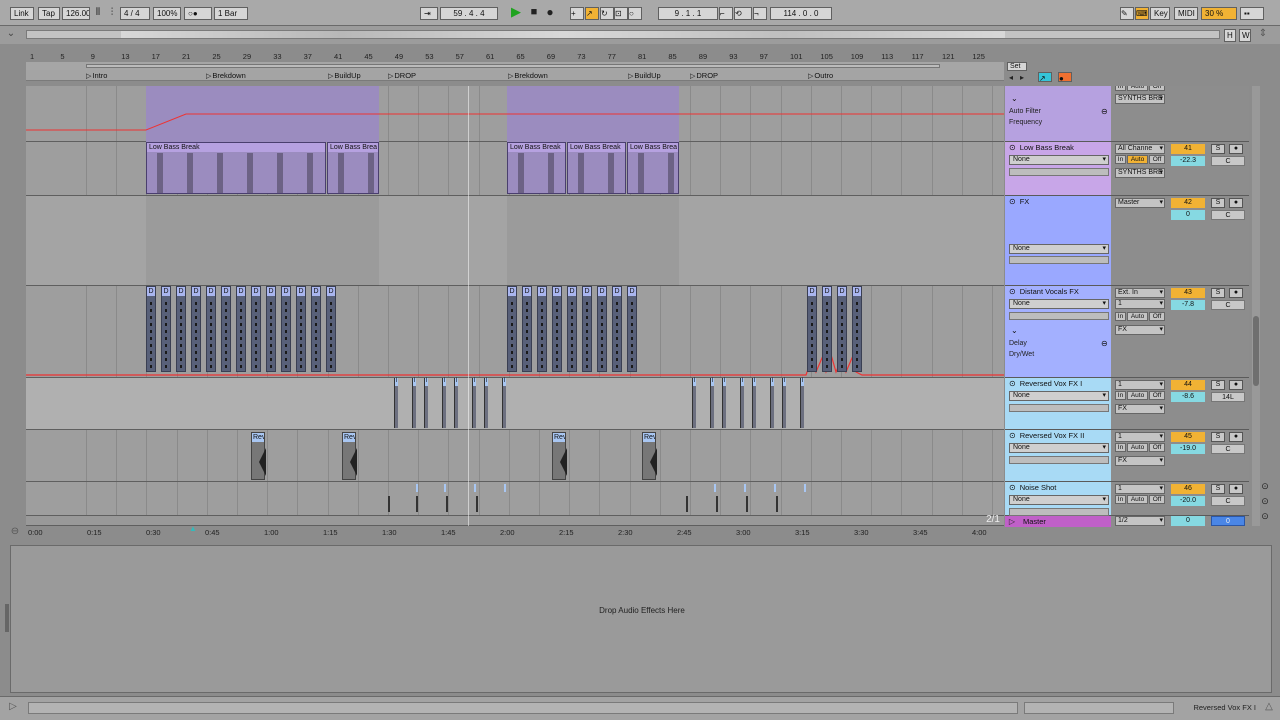 The height and width of the screenshot is (720, 1280). Describe the element at coordinates (649, 456) in the screenshot. I see `rev-clip: Rev` at that location.